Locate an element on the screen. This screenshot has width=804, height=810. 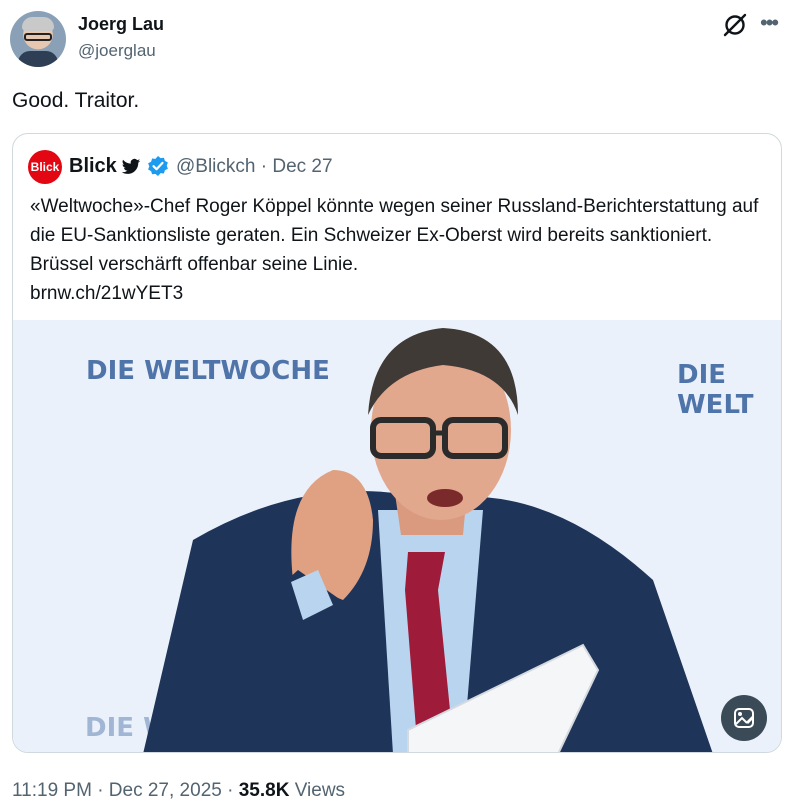
blick-logo-avatar: Blick is located at coordinates (45, 167).